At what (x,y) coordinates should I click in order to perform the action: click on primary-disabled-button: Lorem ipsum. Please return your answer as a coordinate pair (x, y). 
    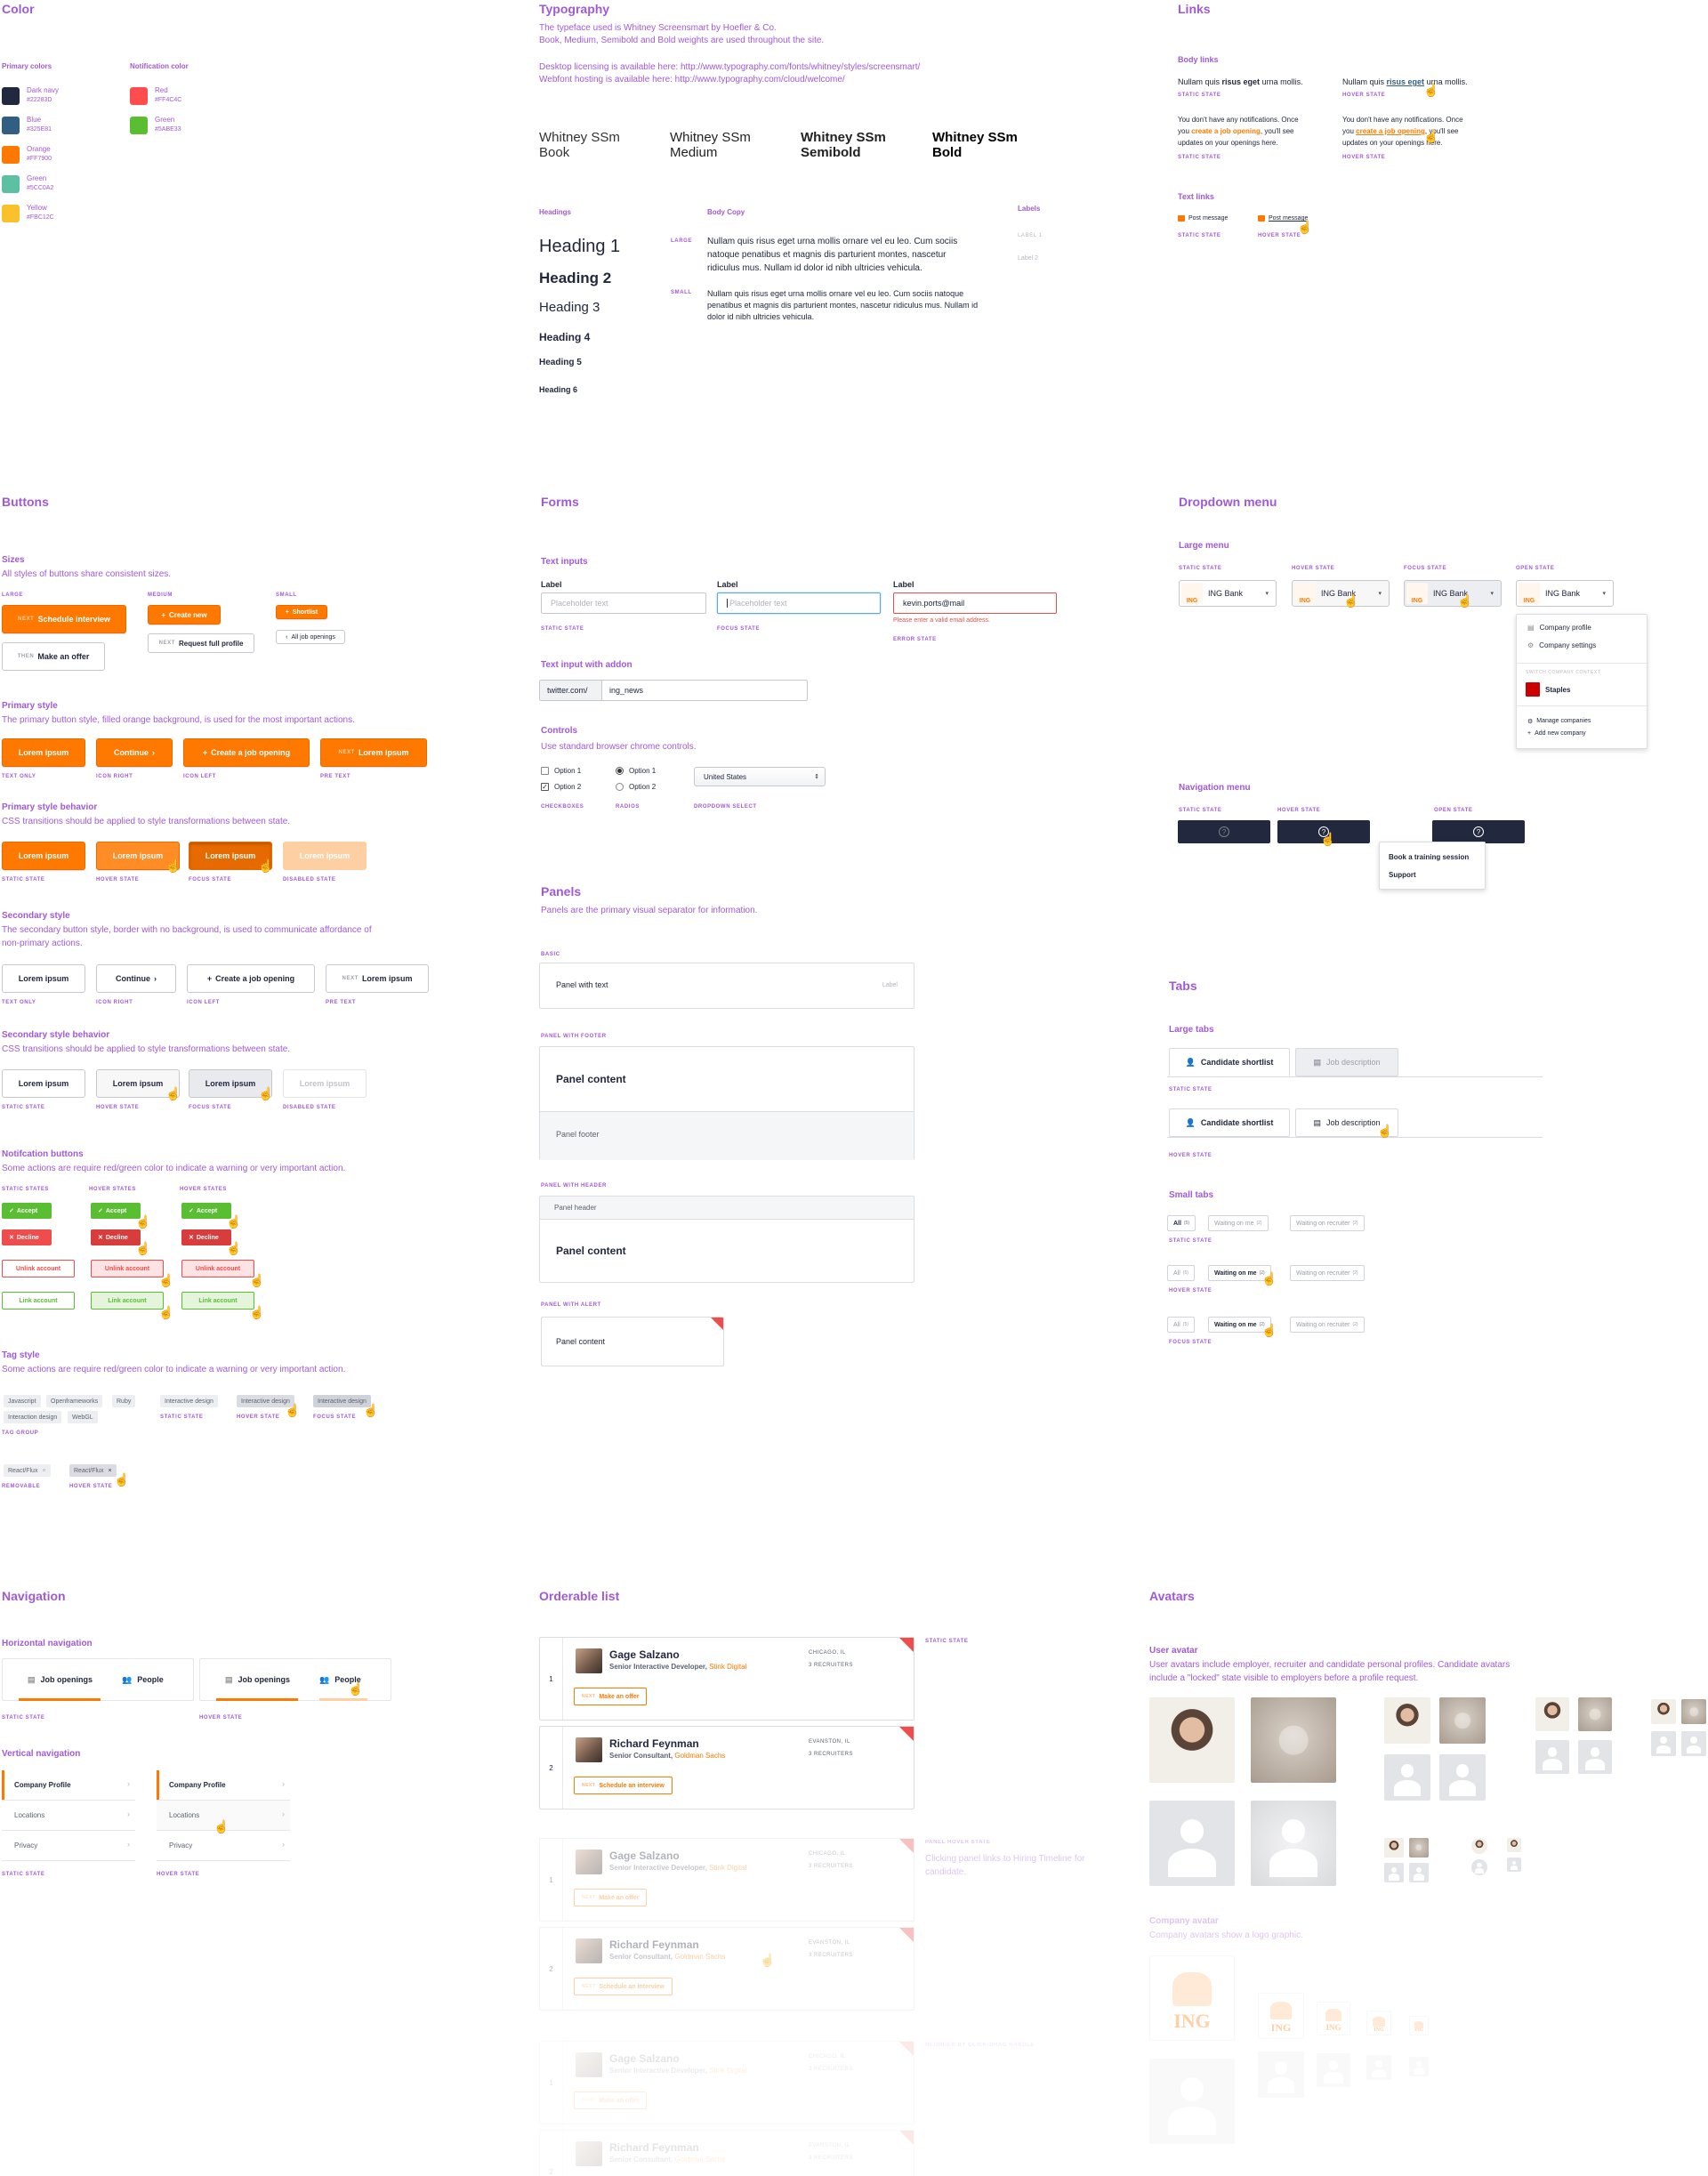
    Looking at the image, I should click on (325, 856).